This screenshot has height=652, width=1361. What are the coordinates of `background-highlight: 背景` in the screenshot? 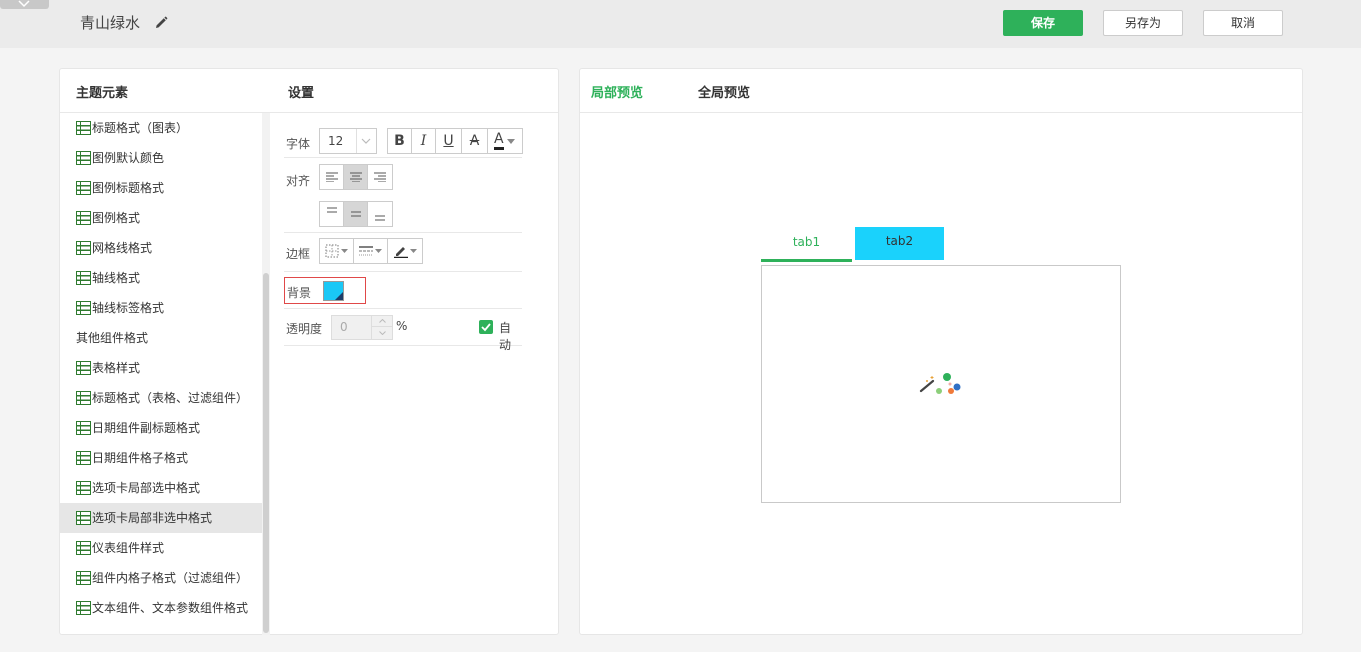 It's located at (325, 290).